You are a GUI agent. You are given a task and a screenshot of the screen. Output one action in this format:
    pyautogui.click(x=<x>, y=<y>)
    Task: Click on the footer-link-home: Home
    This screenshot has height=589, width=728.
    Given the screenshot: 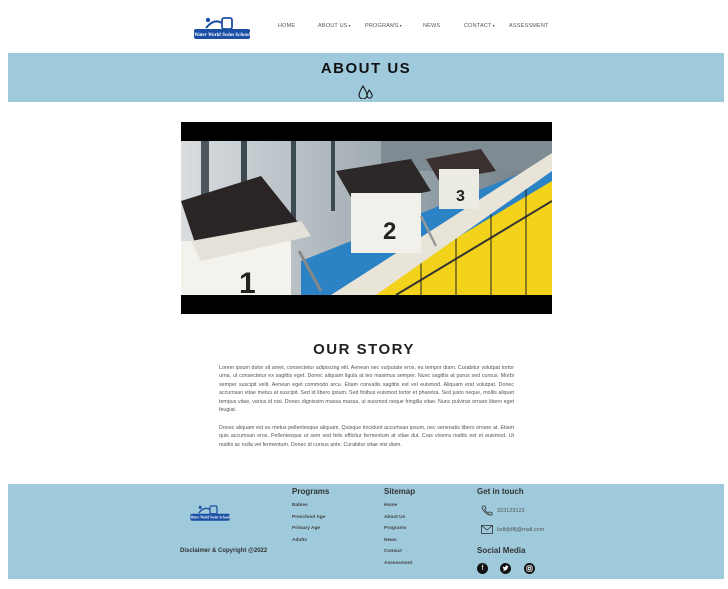 What is the action you would take?
    pyautogui.click(x=399, y=509)
    